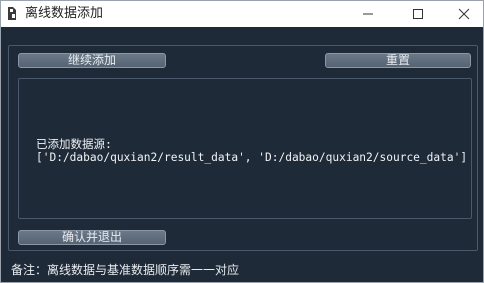 The width and height of the screenshot is (484, 283). I want to click on close-icon, so click(464, 14).